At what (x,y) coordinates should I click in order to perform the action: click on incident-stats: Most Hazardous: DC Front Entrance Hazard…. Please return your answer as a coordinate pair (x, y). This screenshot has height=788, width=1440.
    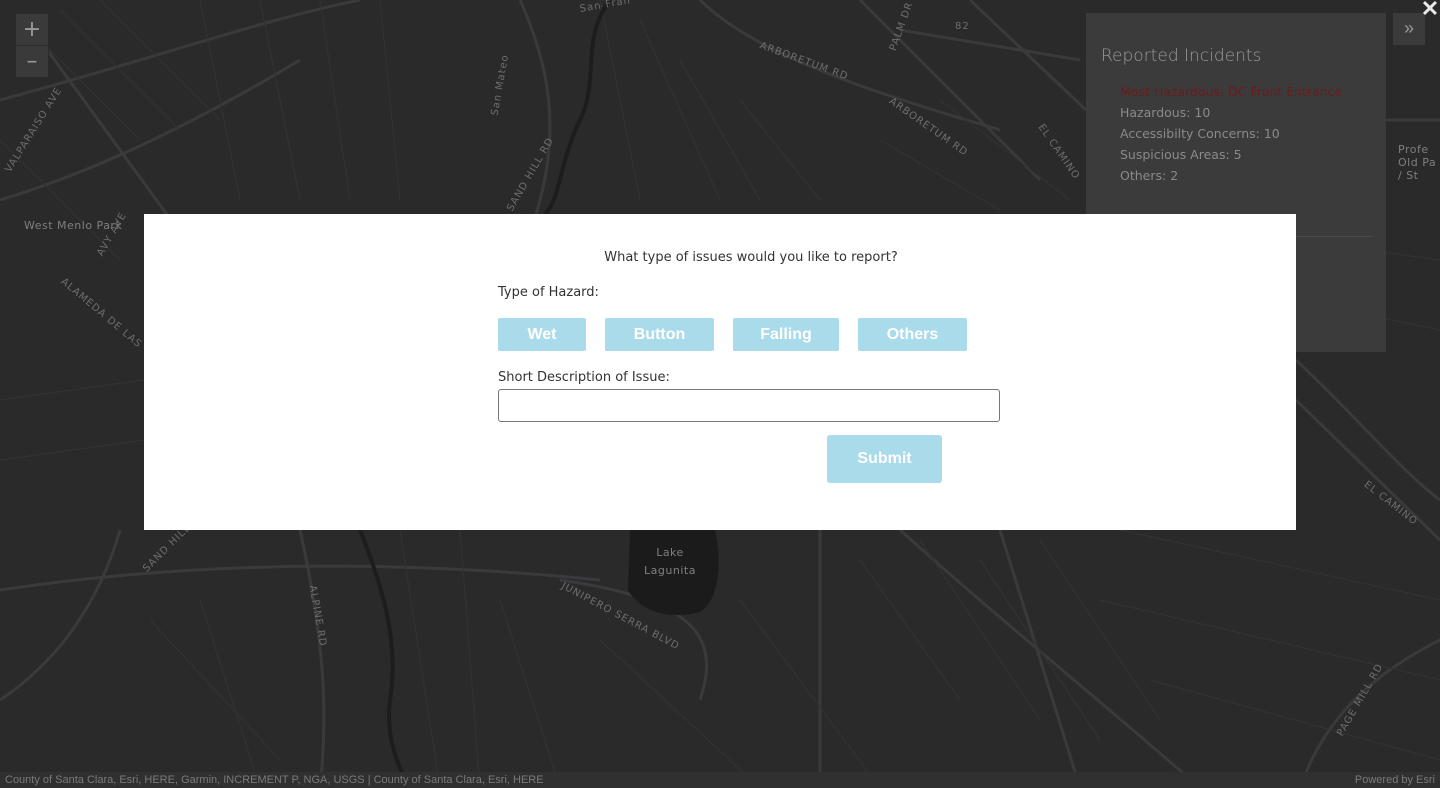
    Looking at the image, I should click on (1231, 133).